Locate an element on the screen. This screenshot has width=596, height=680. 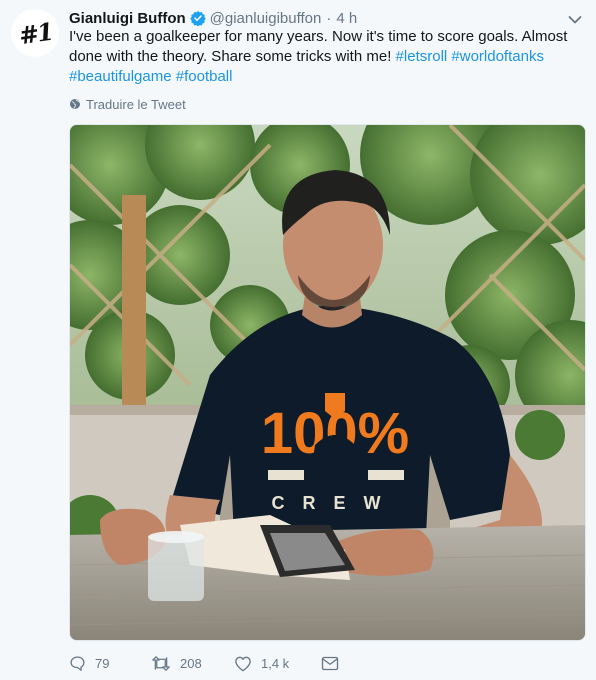
like-button: 1,4 k is located at coordinates (277, 663).